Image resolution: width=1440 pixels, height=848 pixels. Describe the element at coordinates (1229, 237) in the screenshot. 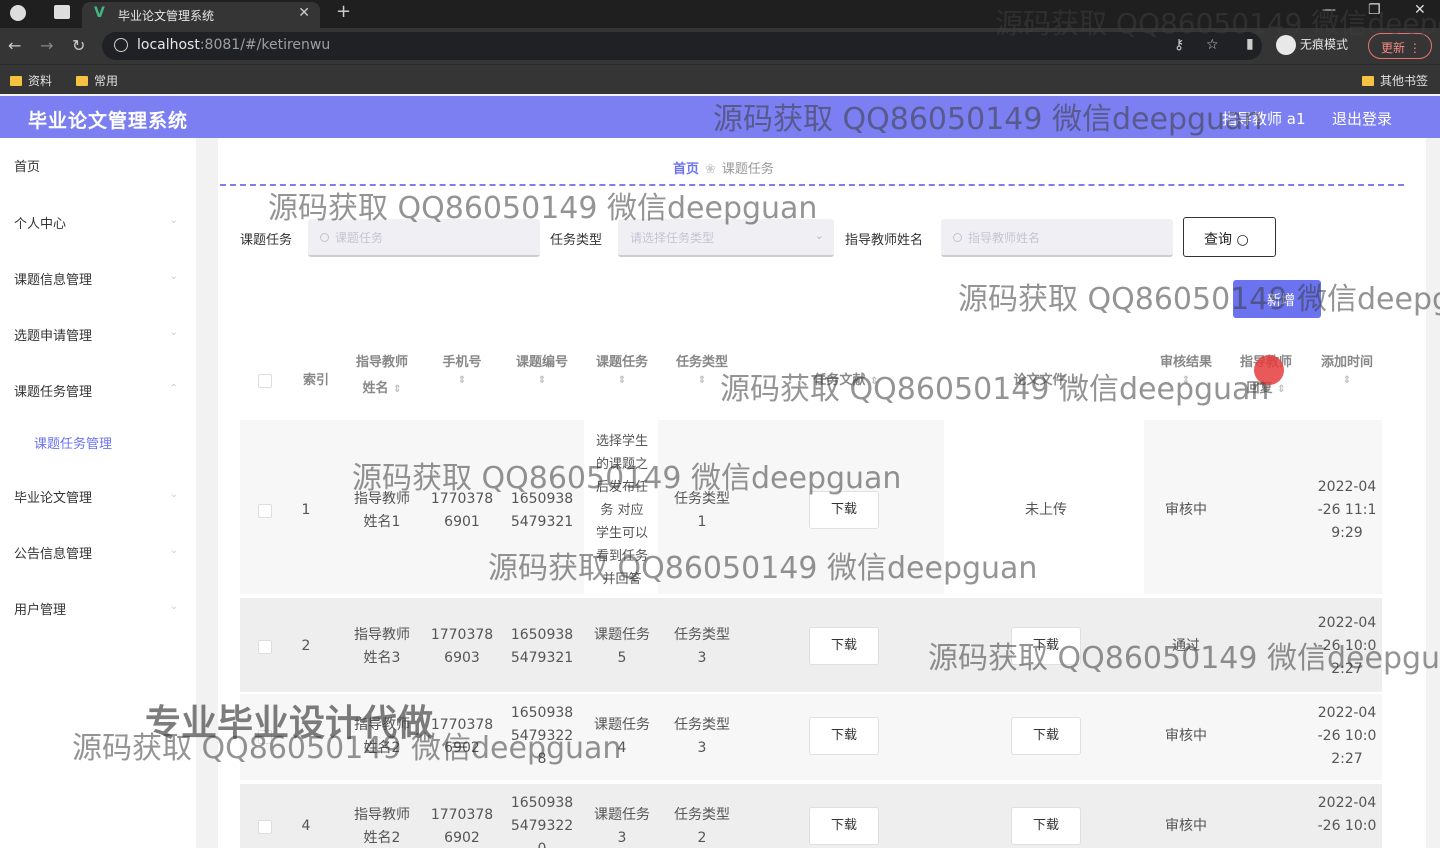

I see `query-button: 查询 ○` at that location.